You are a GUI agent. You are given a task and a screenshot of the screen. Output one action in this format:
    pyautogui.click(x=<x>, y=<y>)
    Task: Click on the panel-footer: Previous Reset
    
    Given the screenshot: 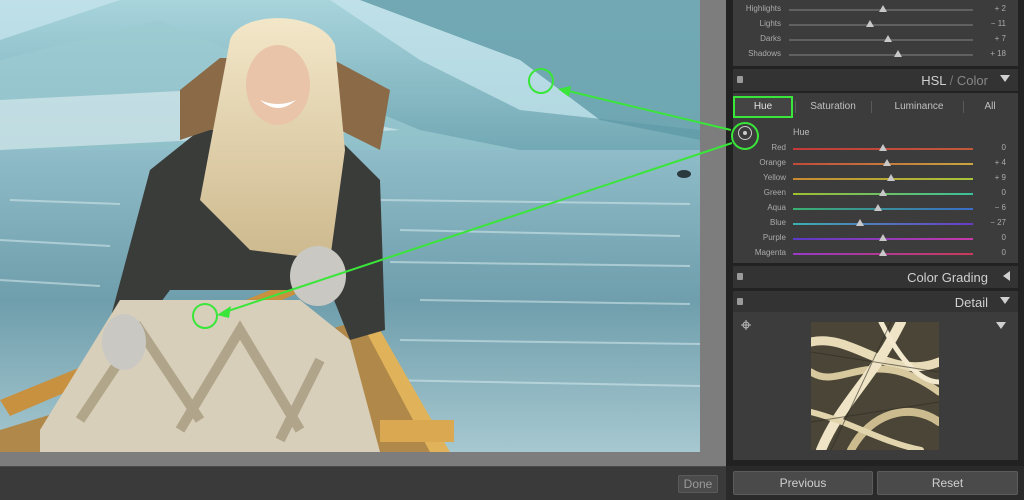 What is the action you would take?
    pyautogui.click(x=875, y=483)
    